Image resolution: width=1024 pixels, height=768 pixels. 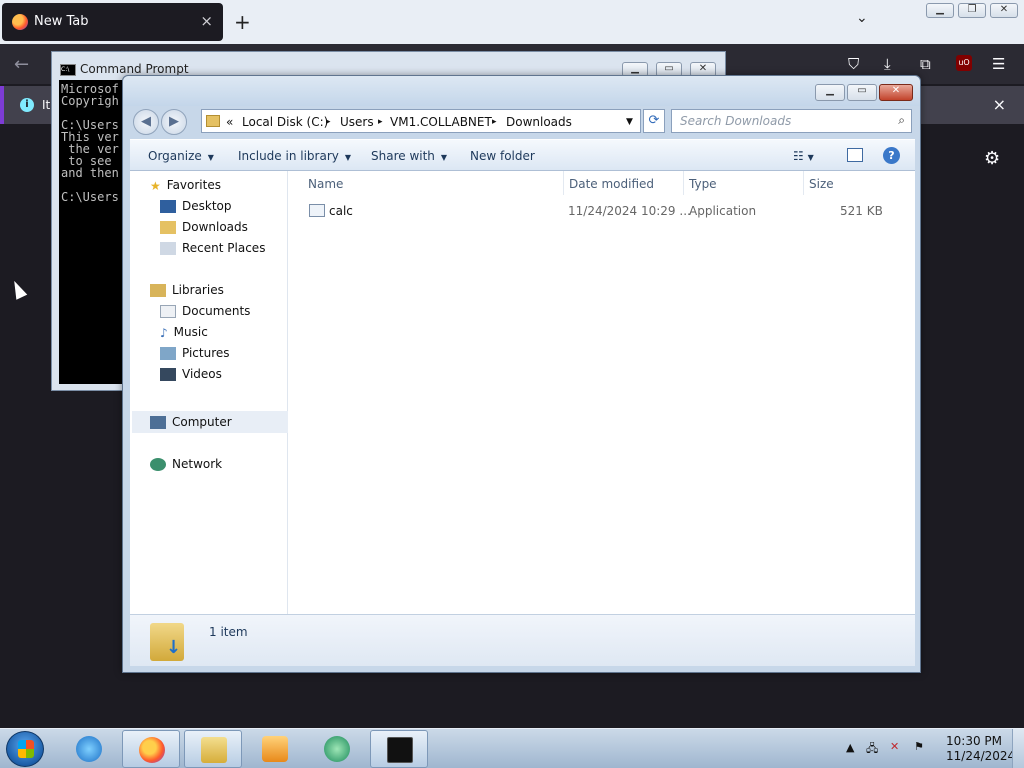 I want to click on firefox-icon, so click(x=152, y=750).